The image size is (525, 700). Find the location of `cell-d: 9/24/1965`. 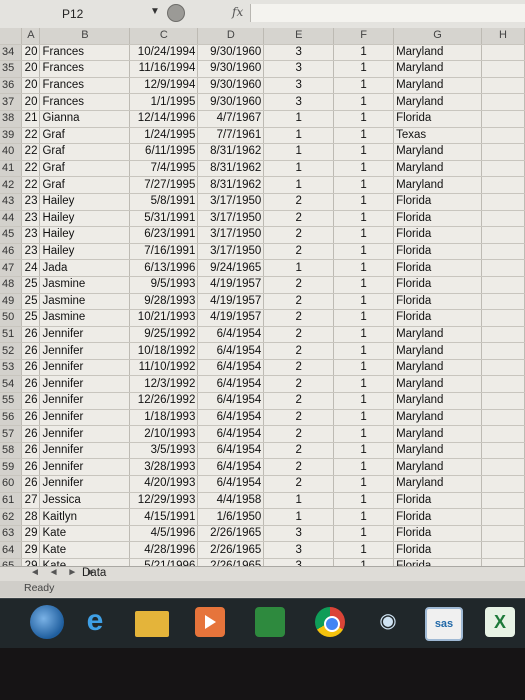

cell-d: 9/24/1965 is located at coordinates (231, 268).